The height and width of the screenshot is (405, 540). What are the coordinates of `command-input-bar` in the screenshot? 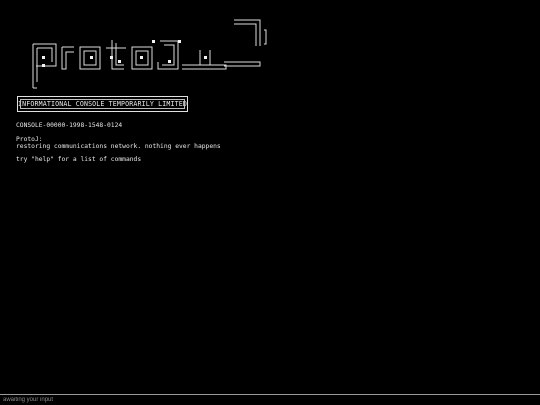 It's located at (270, 399).